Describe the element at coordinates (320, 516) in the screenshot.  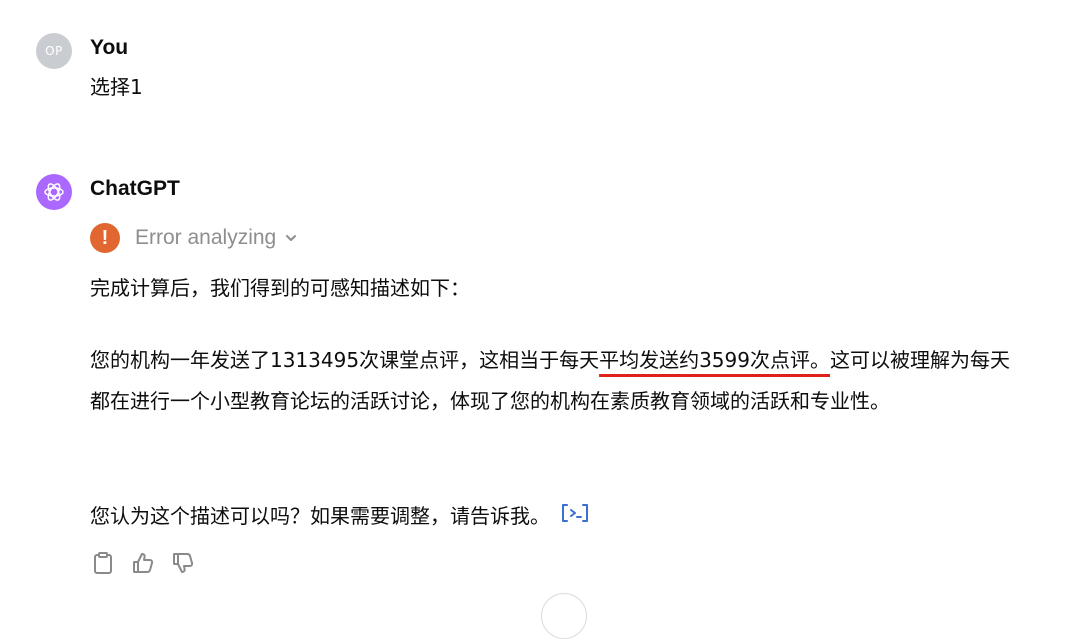
I see `paragraph-3-text: 您认为这个描述可以吗？如果需要调整，请告诉我。` at that location.